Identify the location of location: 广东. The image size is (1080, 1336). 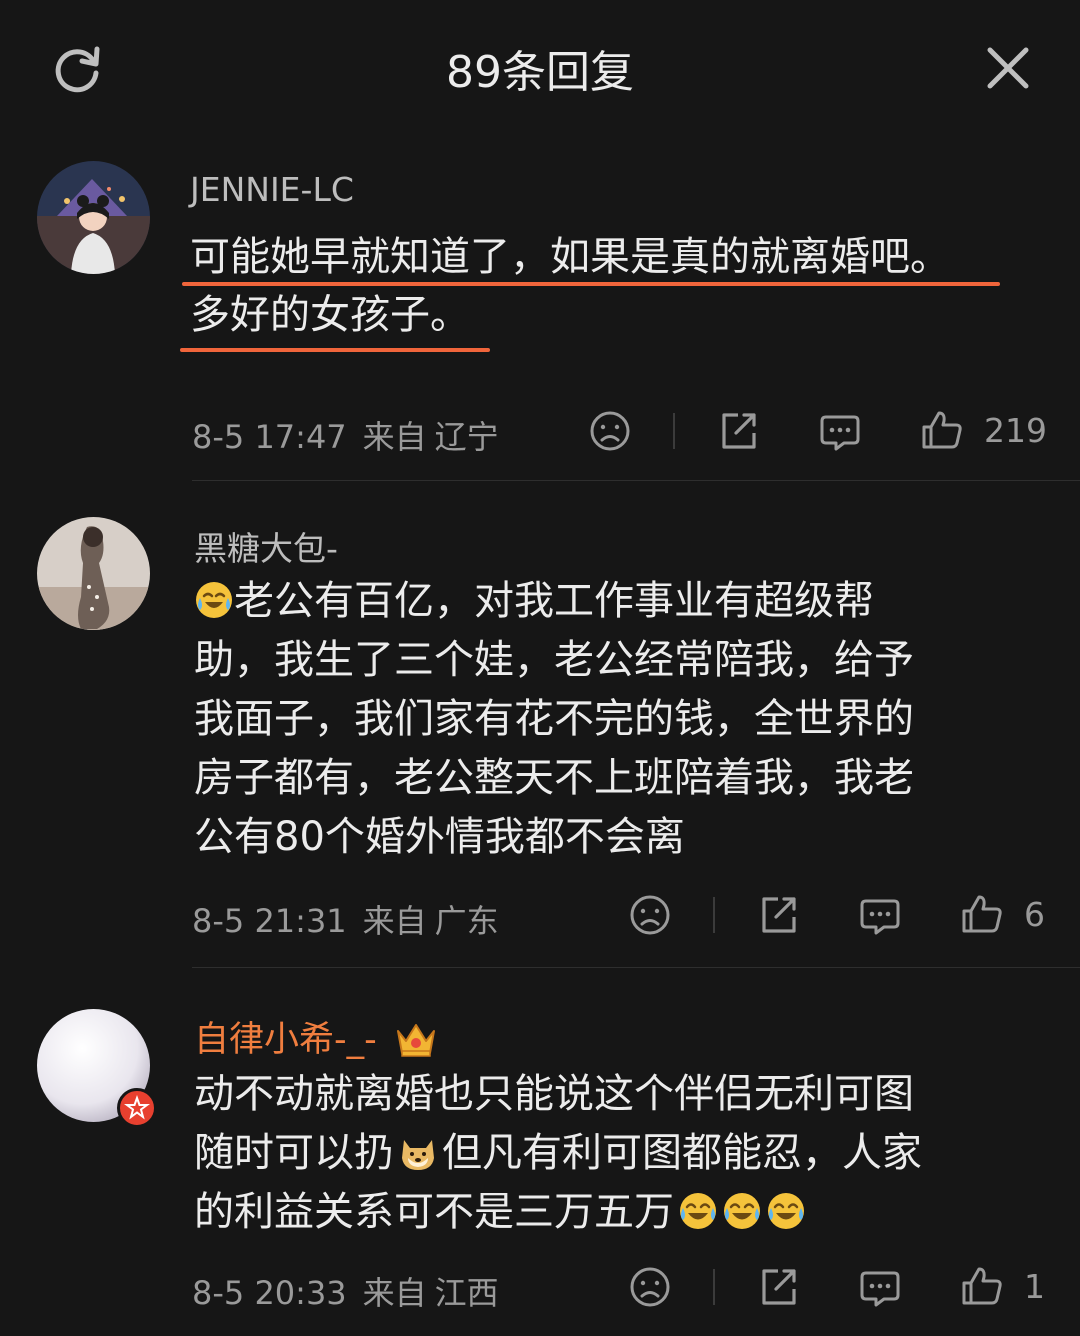
(466, 921).